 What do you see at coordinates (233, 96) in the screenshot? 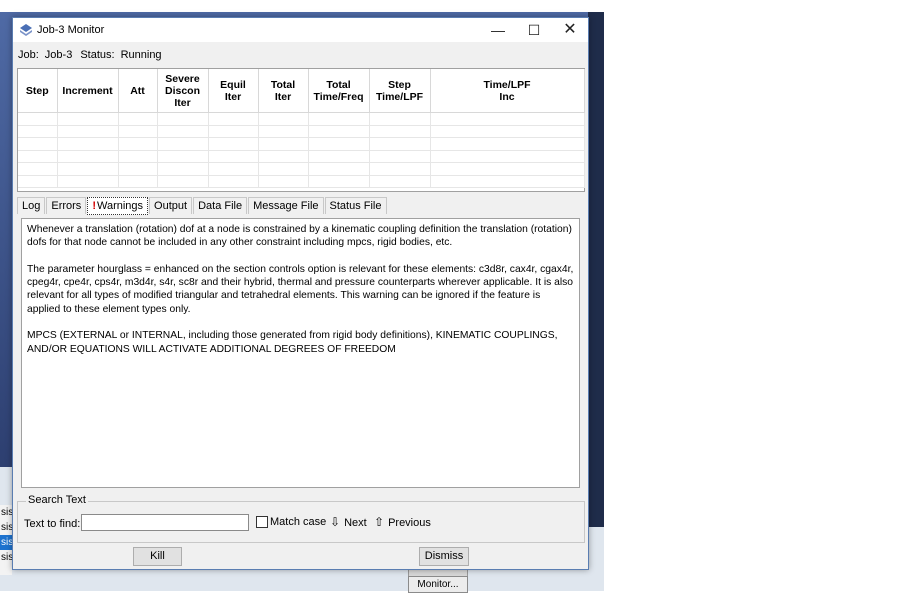
I see `column-header-line: Iter` at bounding box center [233, 96].